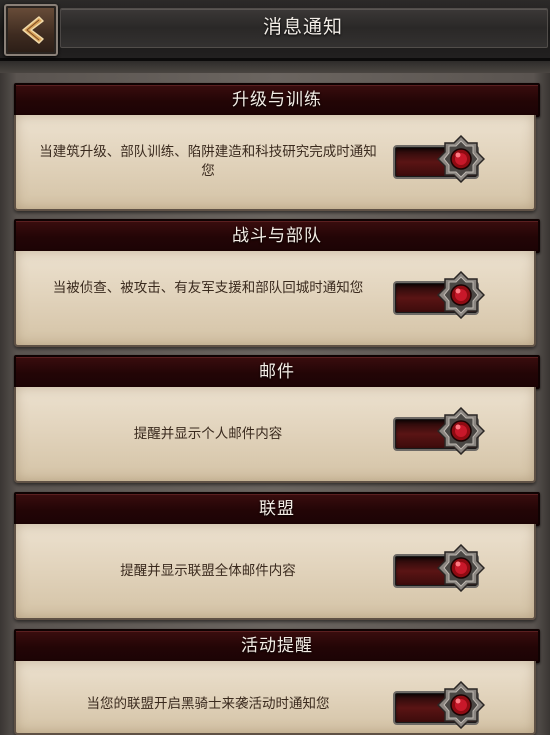  What do you see at coordinates (208, 288) in the screenshot?
I see `section-description: 当被侦查、被攻击、有友军支援和部队回城时通知您` at bounding box center [208, 288].